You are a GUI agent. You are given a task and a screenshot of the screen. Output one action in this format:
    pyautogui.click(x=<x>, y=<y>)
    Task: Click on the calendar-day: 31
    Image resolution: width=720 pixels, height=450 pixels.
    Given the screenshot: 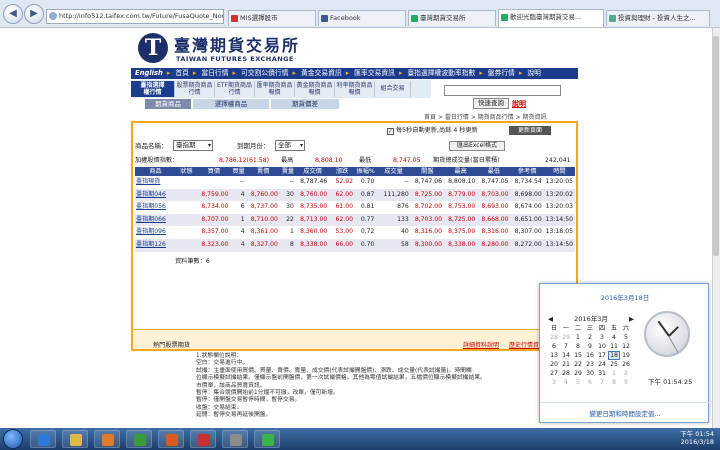 What is the action you would take?
    pyautogui.click(x=602, y=373)
    